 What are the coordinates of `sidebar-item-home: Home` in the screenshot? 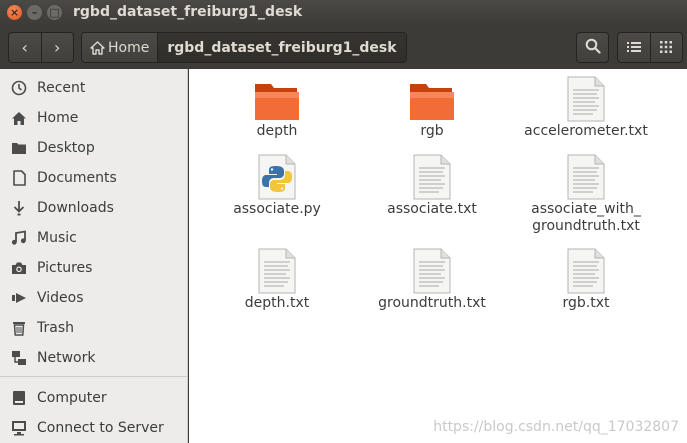 It's located at (93, 118).